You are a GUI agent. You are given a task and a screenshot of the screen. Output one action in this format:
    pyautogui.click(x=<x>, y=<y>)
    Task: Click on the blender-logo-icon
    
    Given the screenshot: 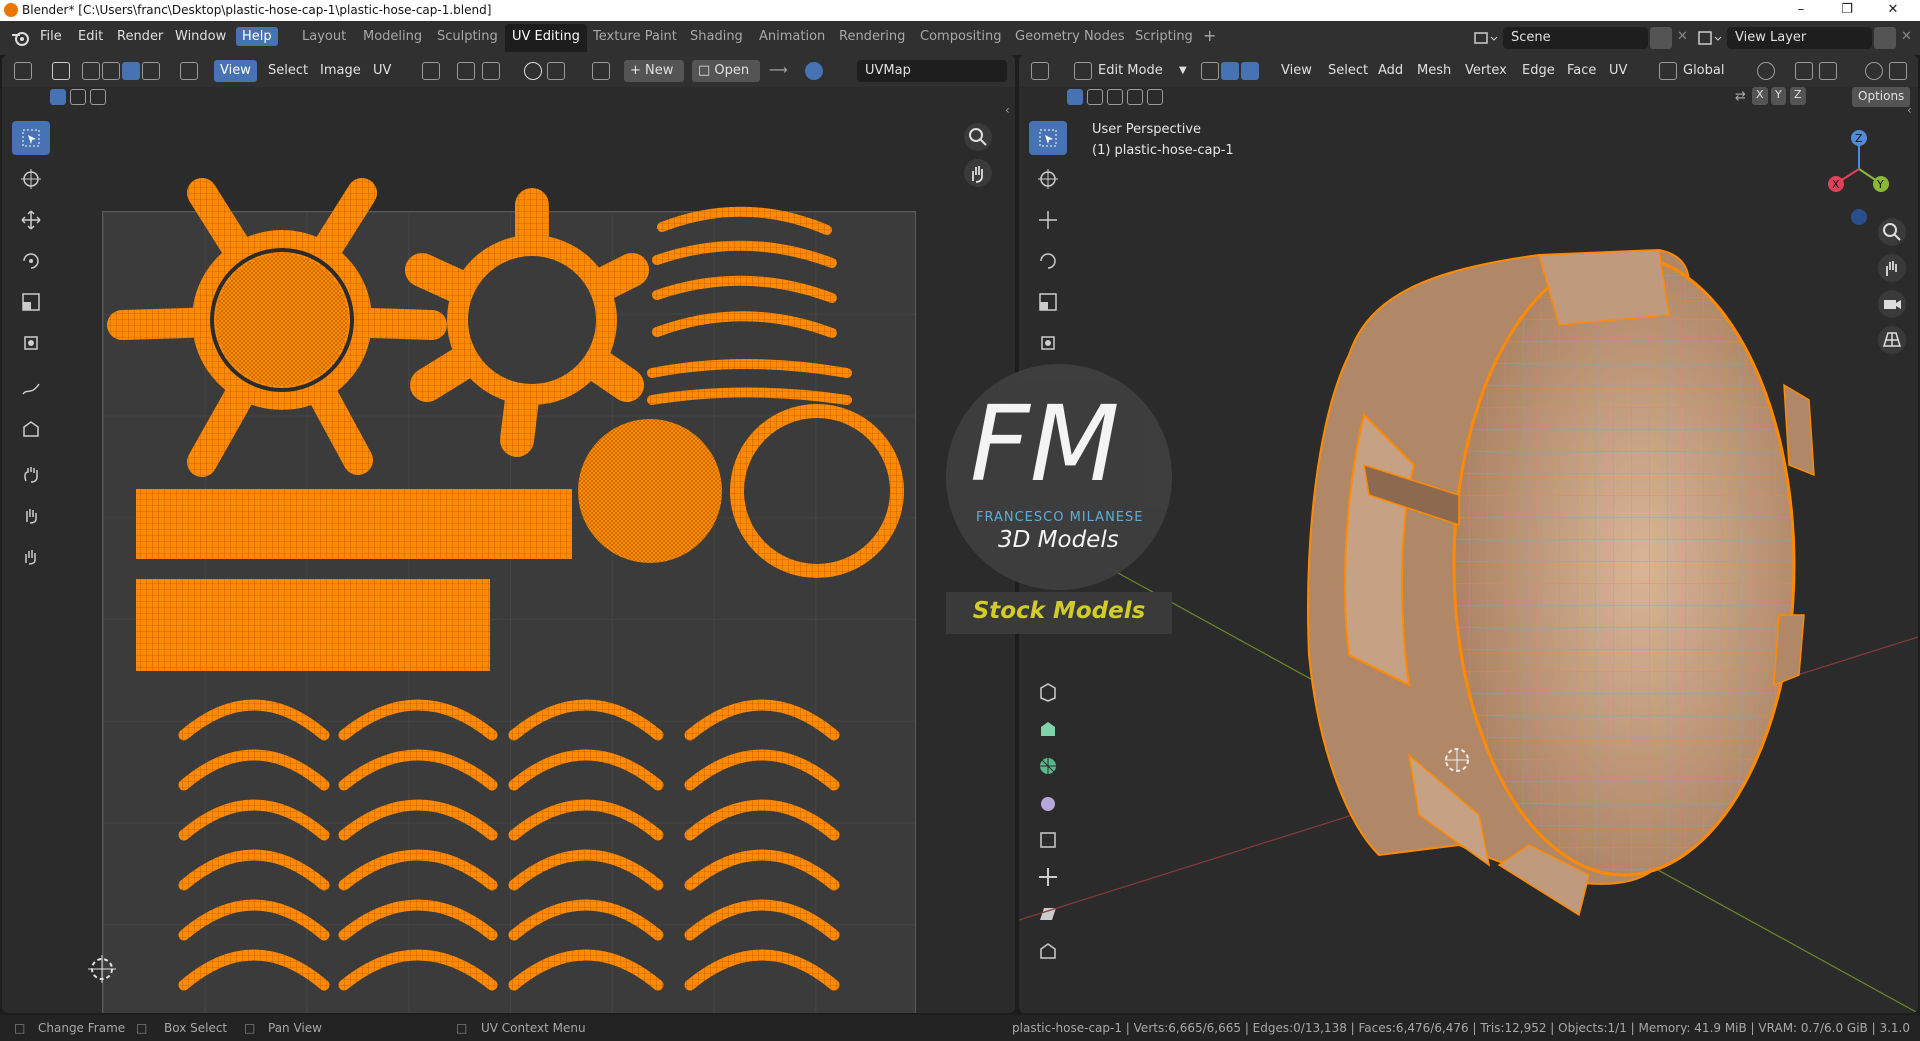 What is the action you would take?
    pyautogui.click(x=11, y=10)
    